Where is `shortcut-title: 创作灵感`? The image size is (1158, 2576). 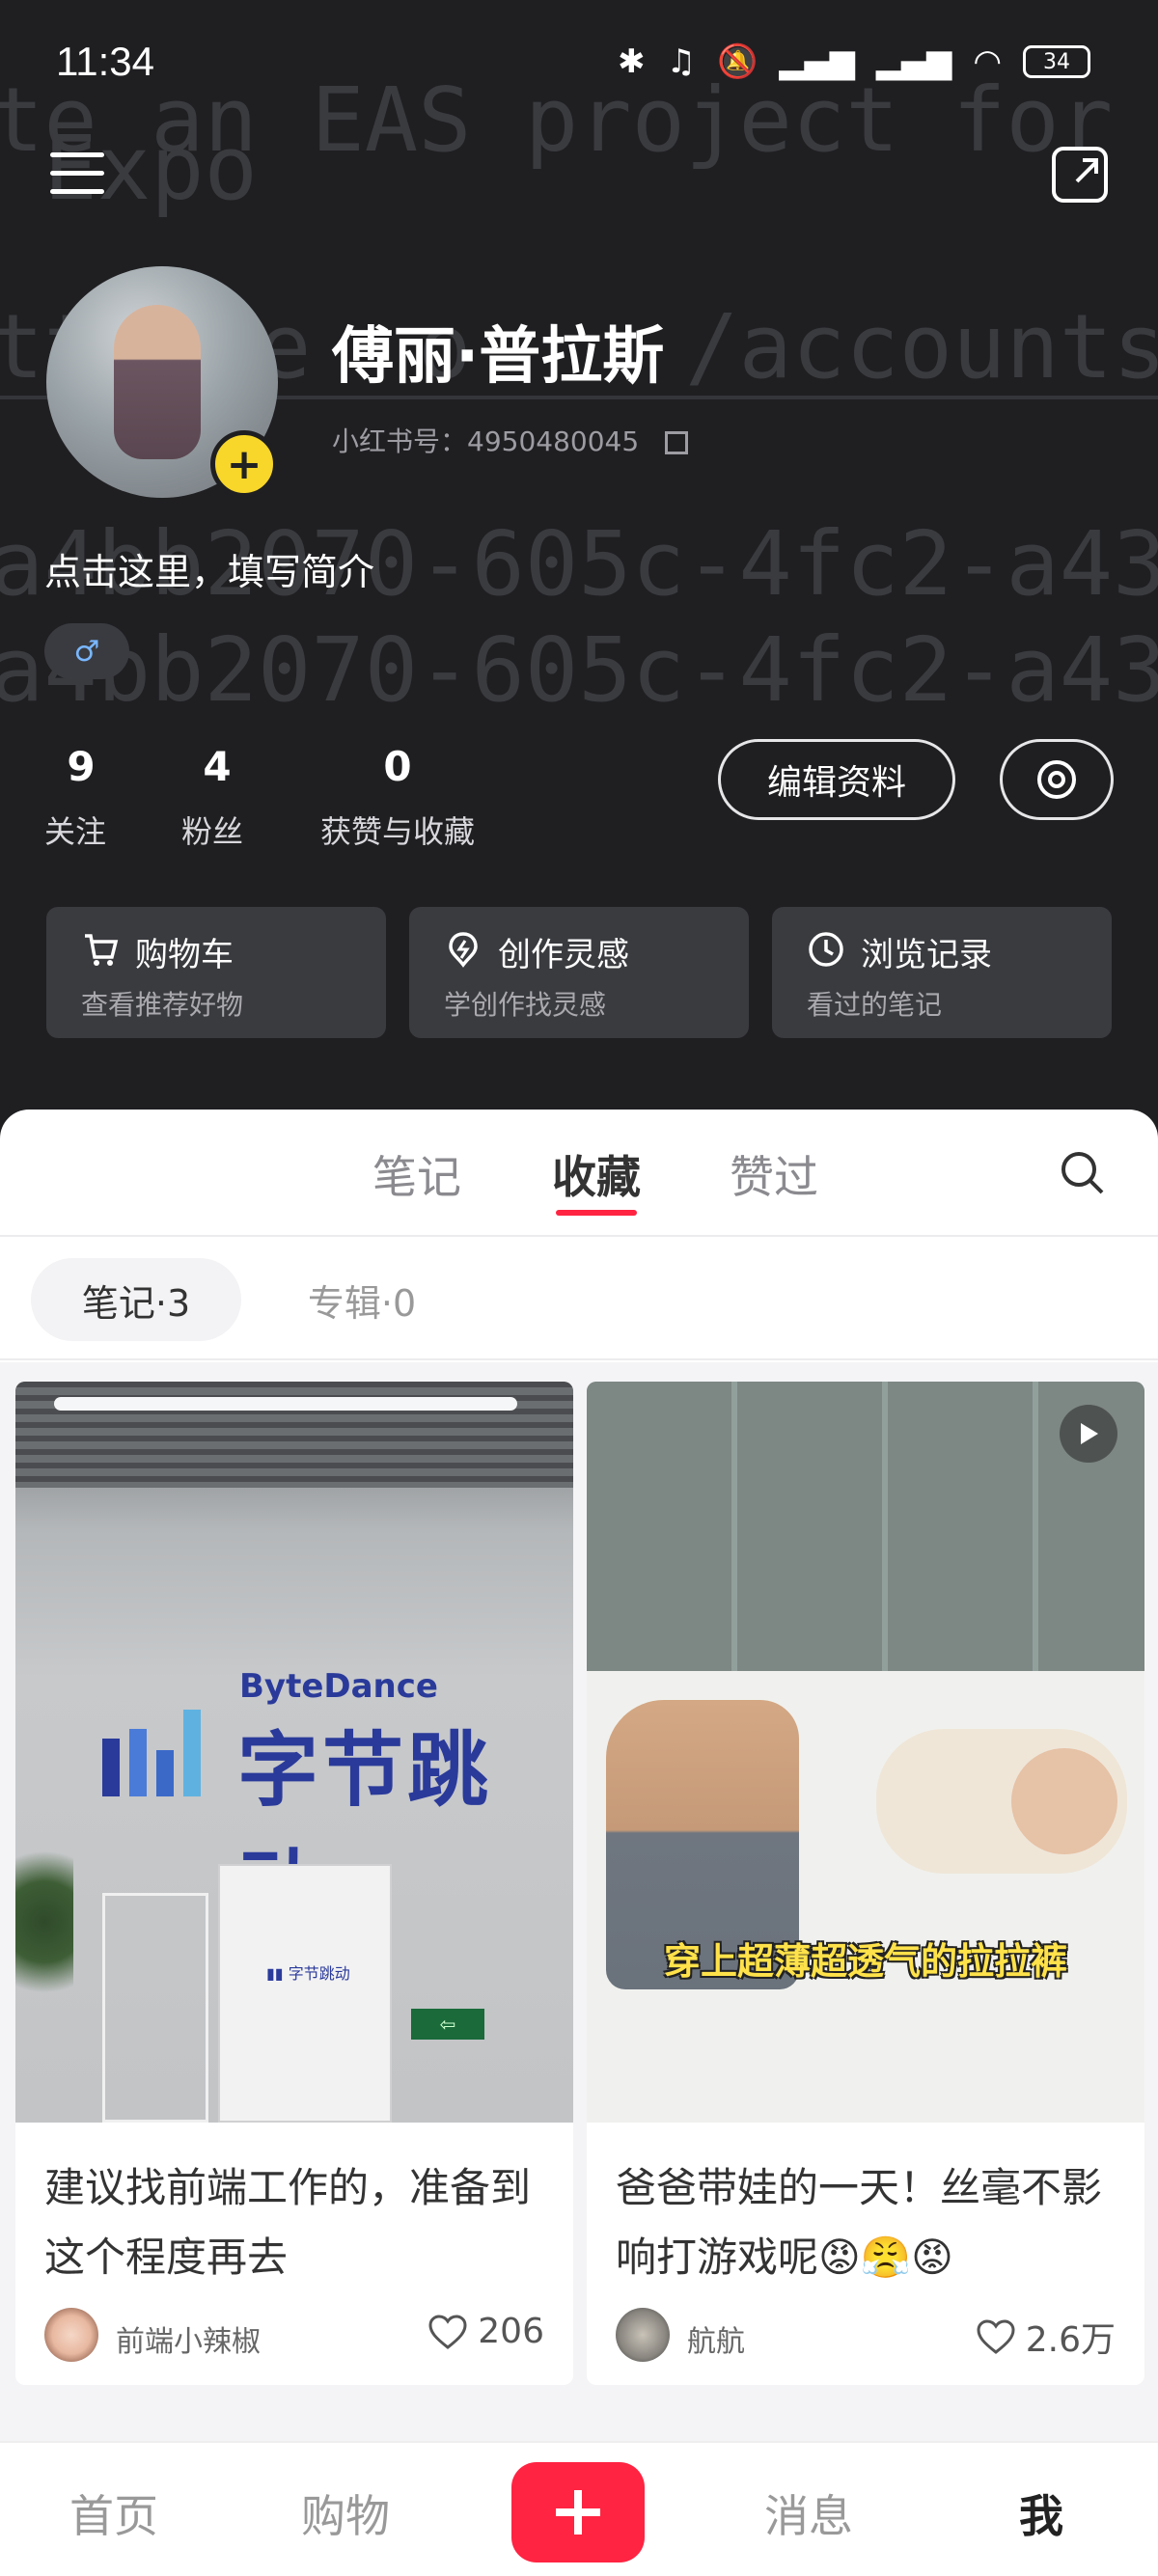
shortcut-title: 创作灵感 is located at coordinates (563, 955).